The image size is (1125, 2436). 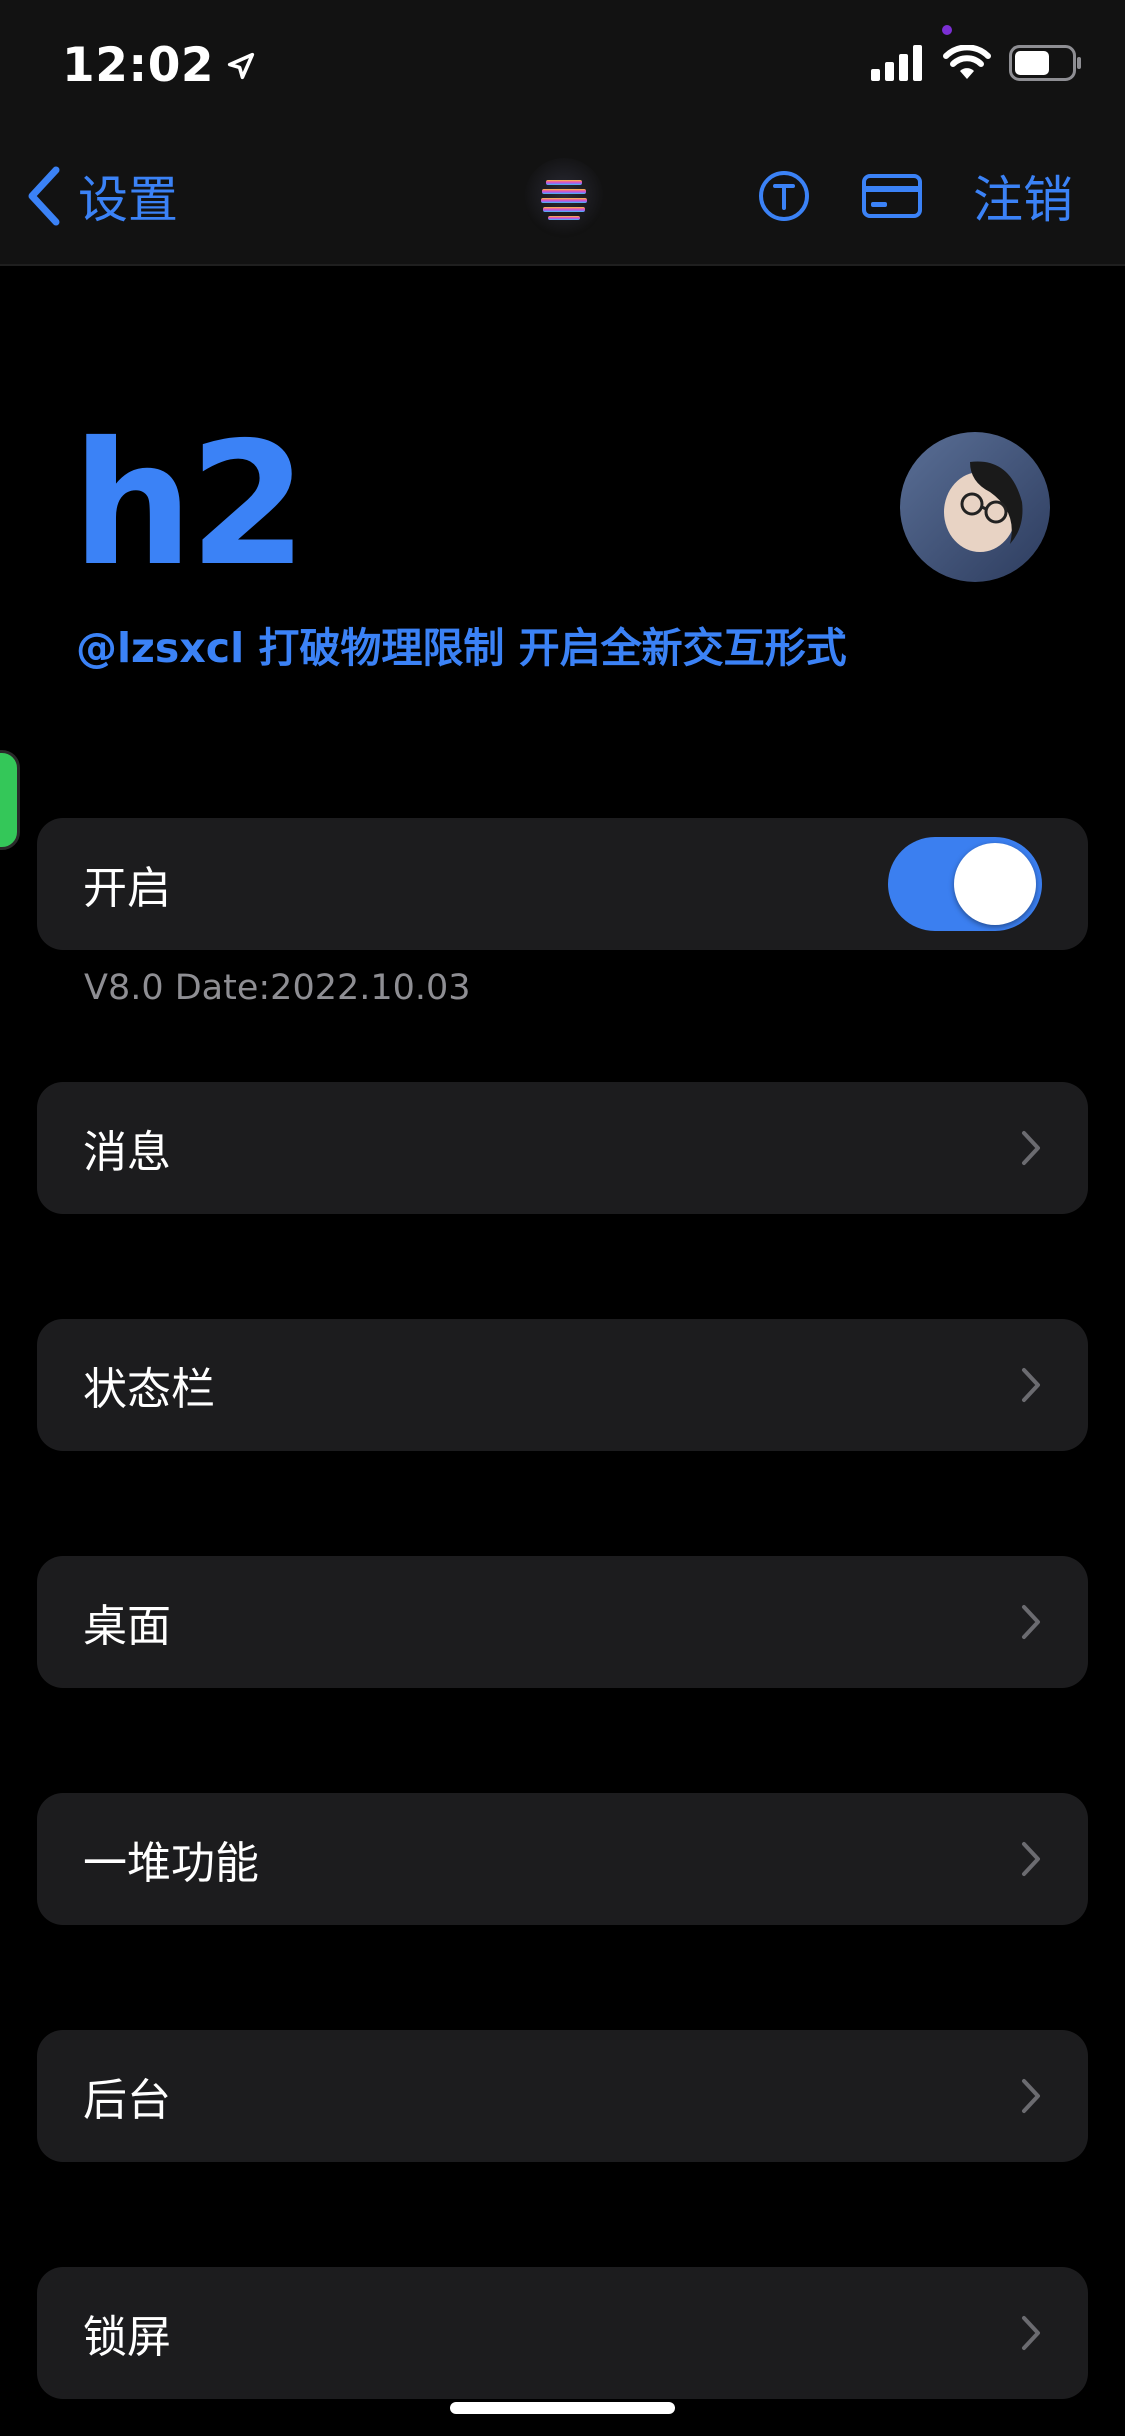 I want to click on status-time: 12:02, so click(x=160, y=65).